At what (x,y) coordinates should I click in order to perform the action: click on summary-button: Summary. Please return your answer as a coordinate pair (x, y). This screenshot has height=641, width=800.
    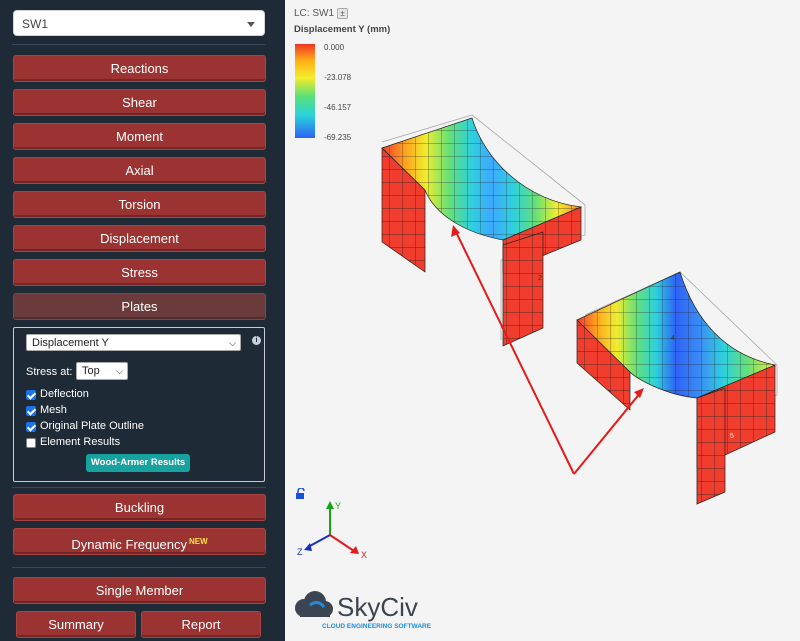
    Looking at the image, I should click on (76, 624).